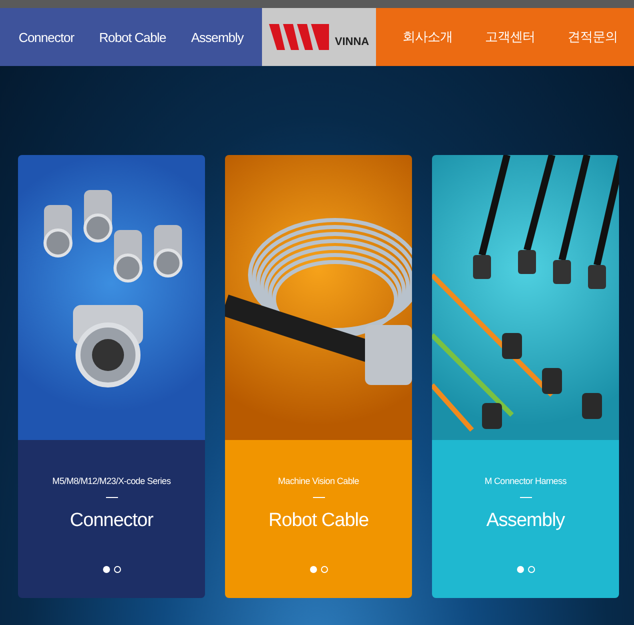 The image size is (634, 625). Describe the element at coordinates (46, 37) in the screenshot. I see `nav-link: Connector` at that location.